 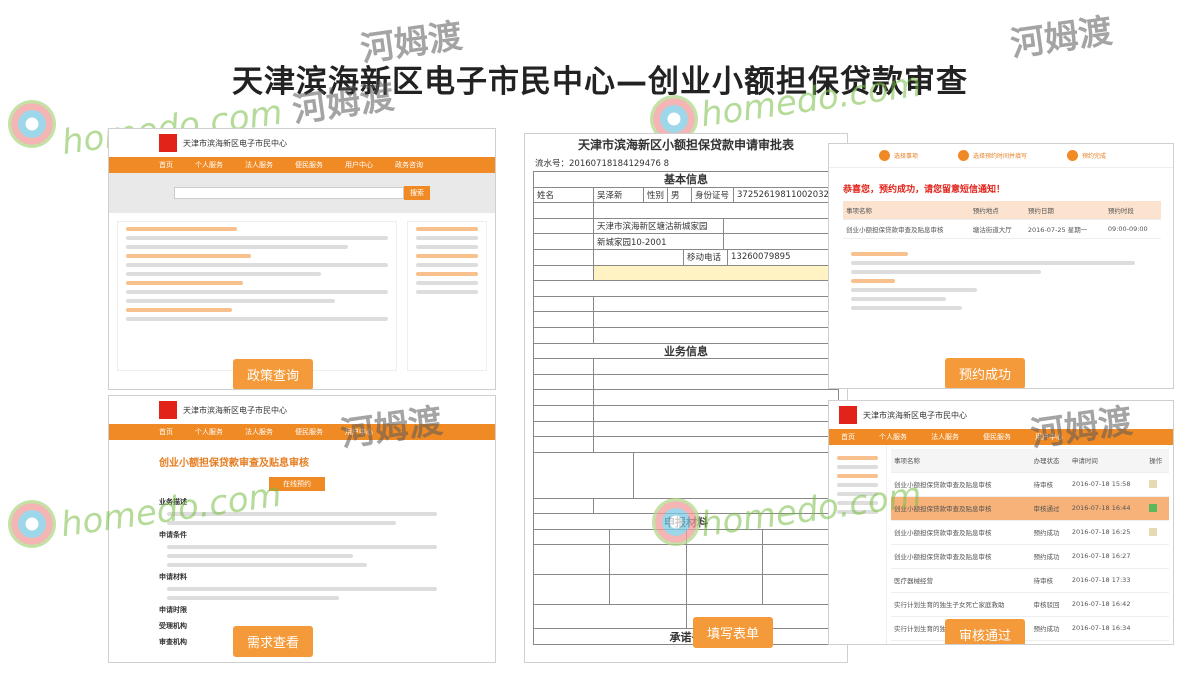 What do you see at coordinates (173, 577) in the screenshot?
I see `section-label: 申请材料` at bounding box center [173, 577].